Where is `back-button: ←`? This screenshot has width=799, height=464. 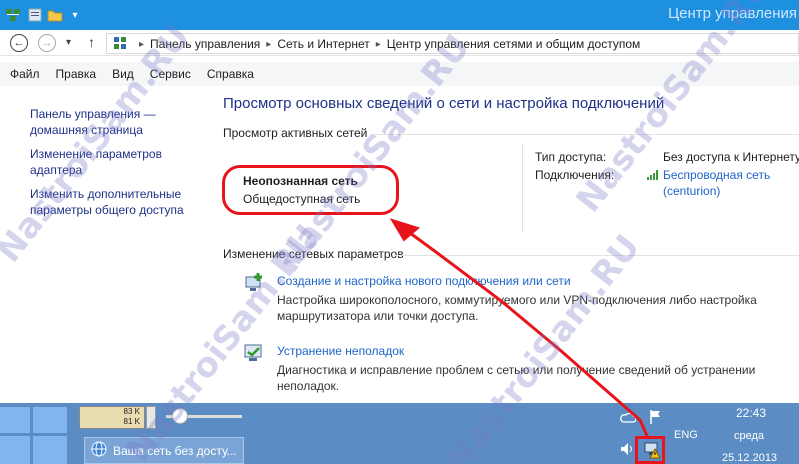
back-button: ← is located at coordinates (19, 43).